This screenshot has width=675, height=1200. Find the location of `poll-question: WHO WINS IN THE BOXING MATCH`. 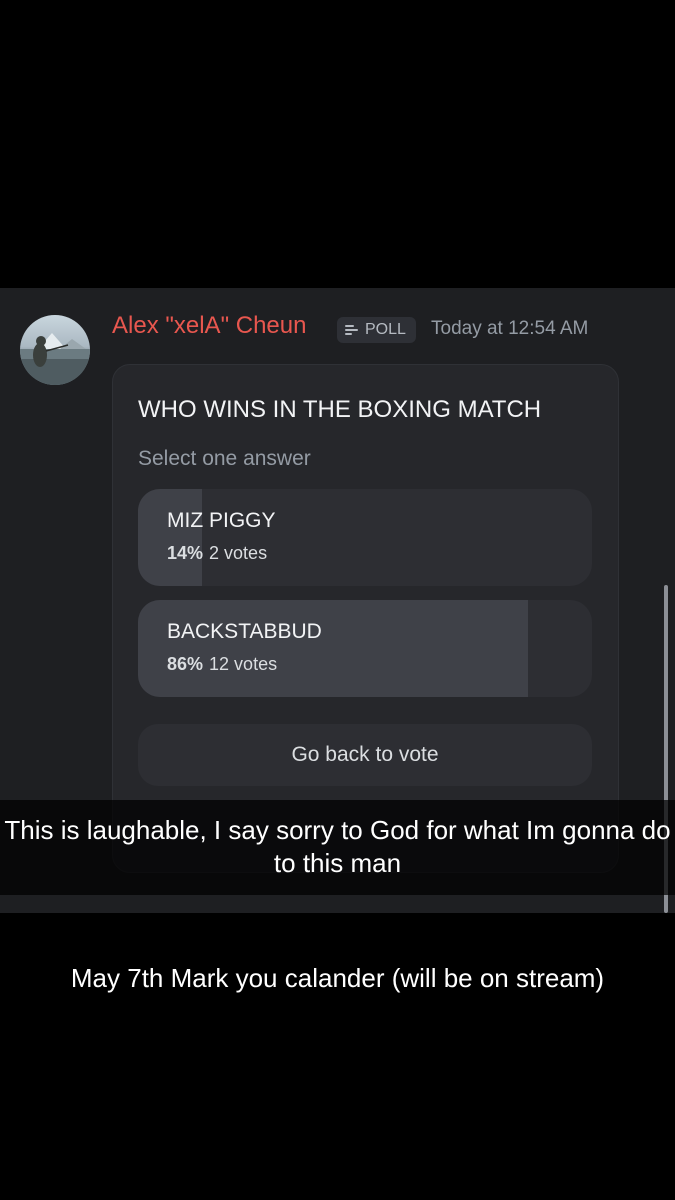

poll-question: WHO WINS IN THE BOXING MATCH is located at coordinates (340, 409).